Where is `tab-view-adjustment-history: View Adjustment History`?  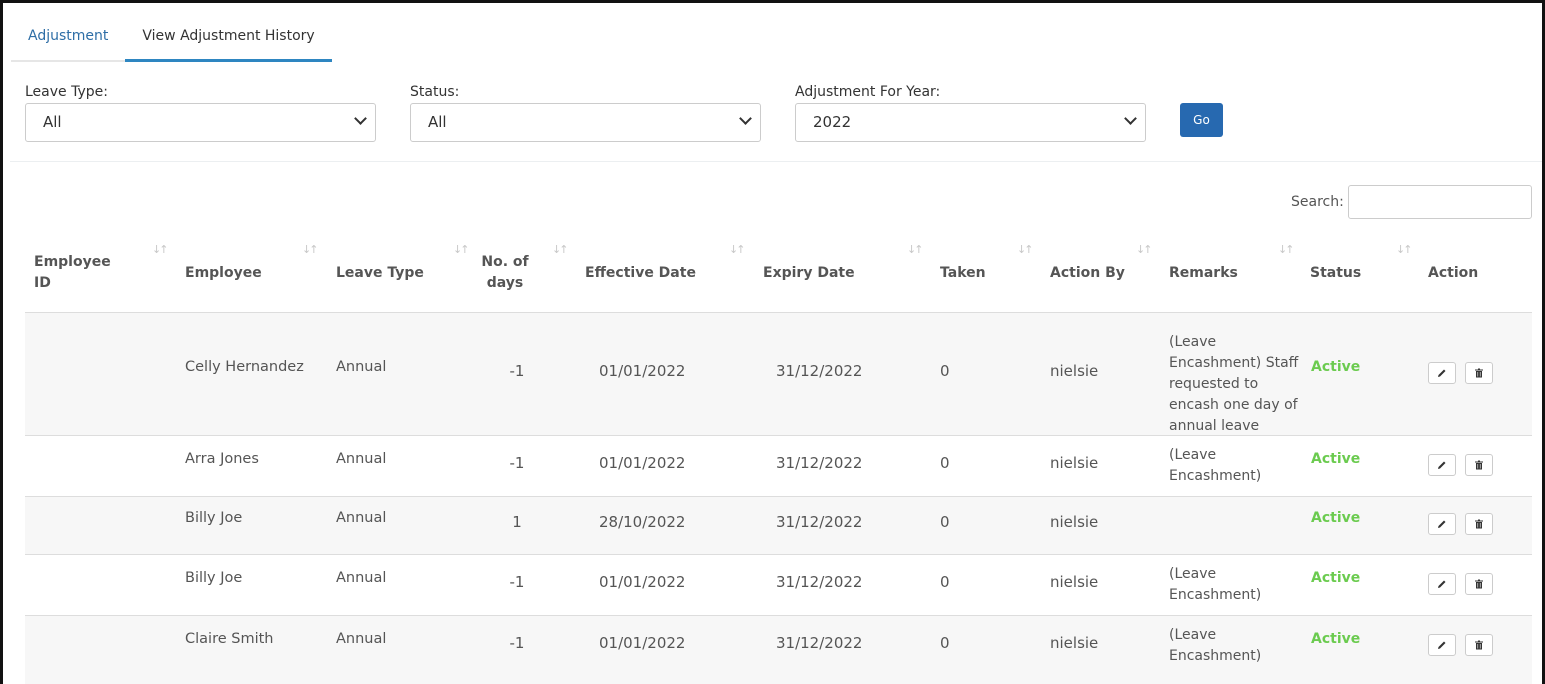 tab-view-adjustment-history: View Adjustment History is located at coordinates (228, 42).